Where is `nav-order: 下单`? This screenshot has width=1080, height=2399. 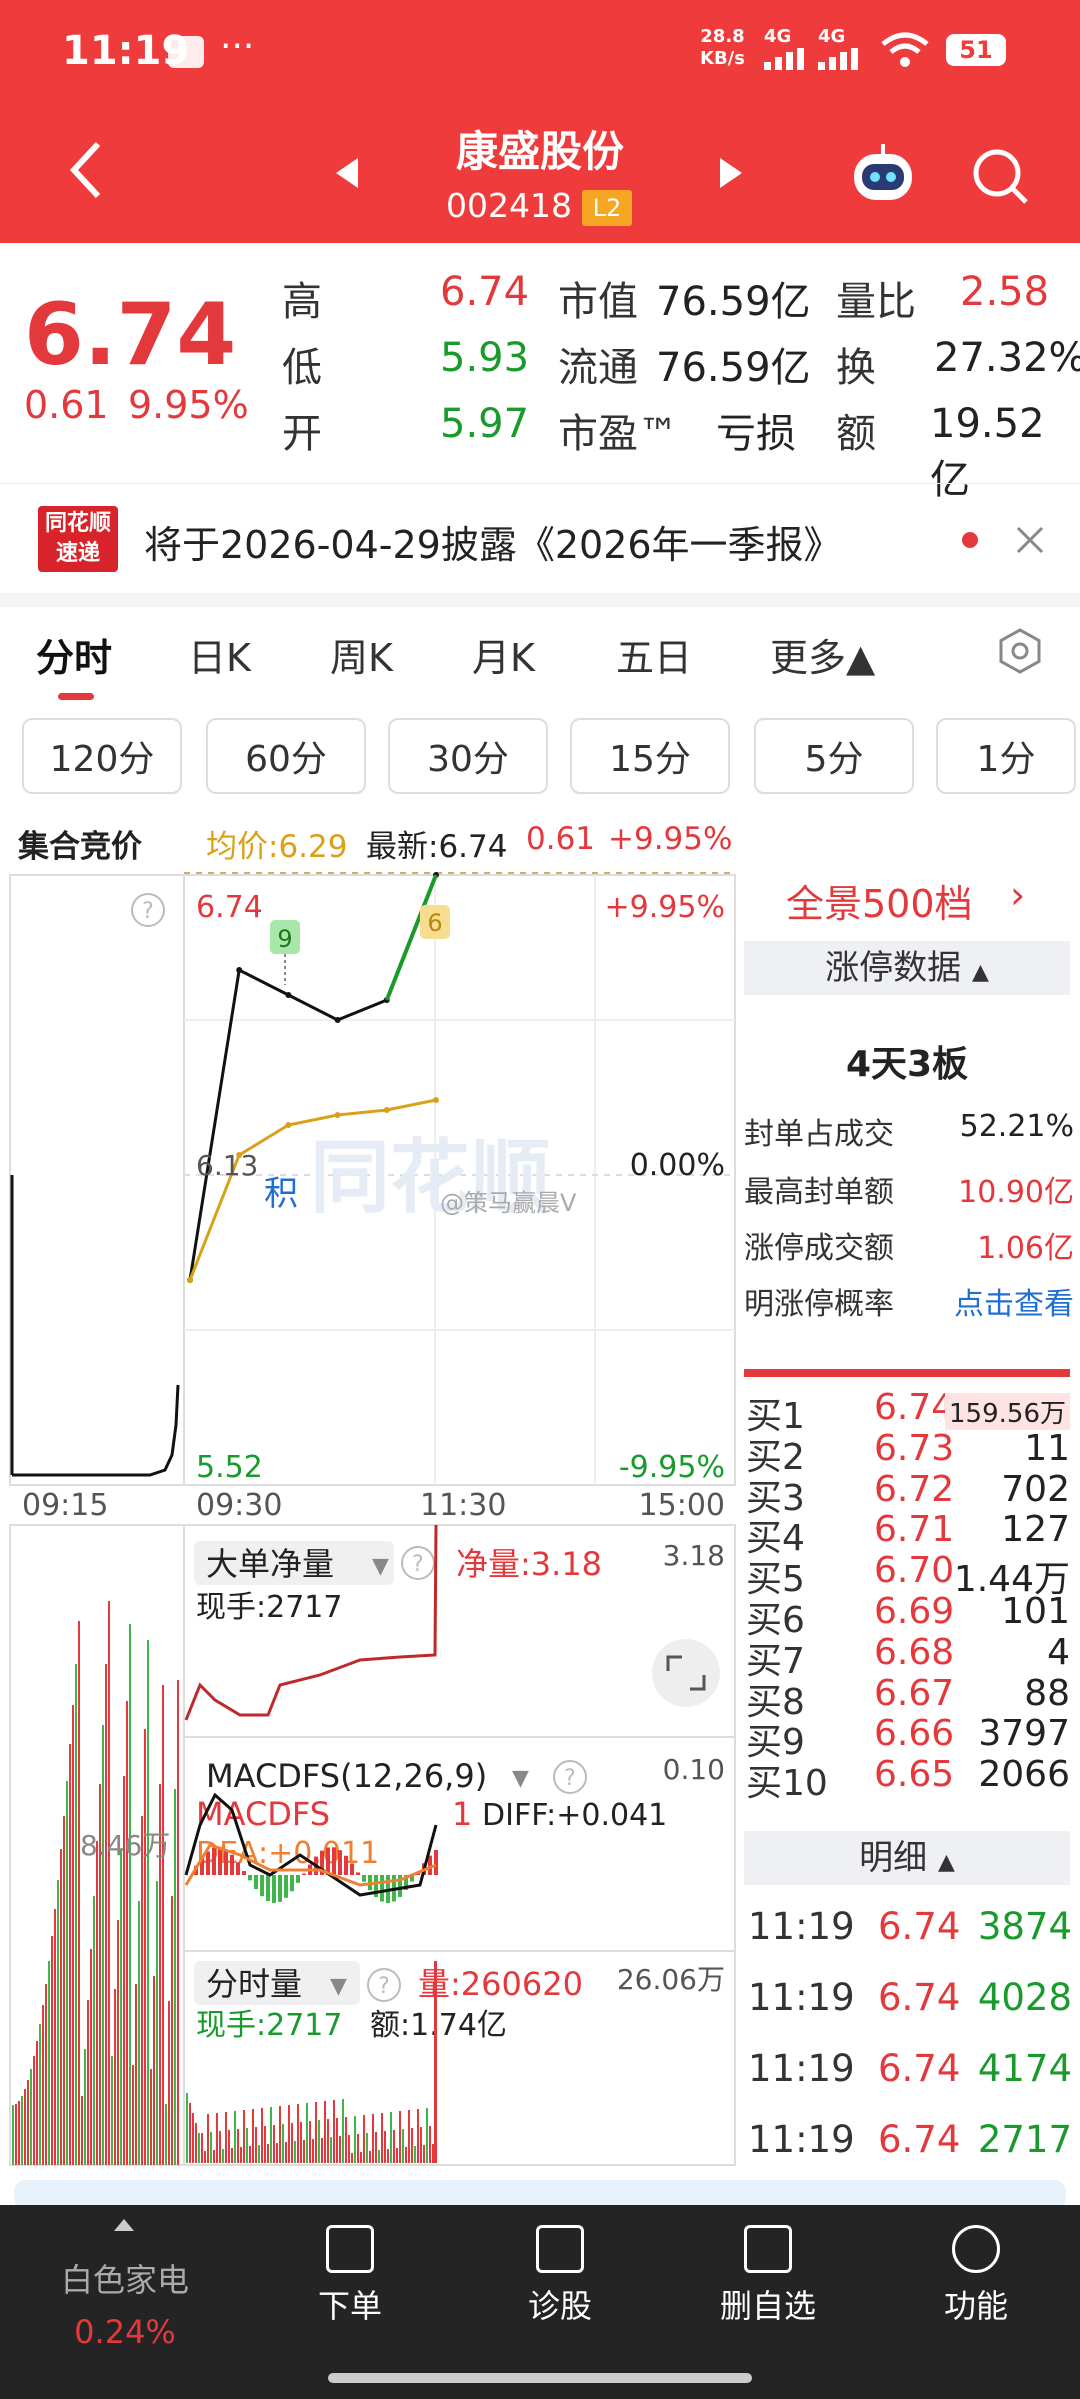 nav-order: 下单 is located at coordinates (350, 2276).